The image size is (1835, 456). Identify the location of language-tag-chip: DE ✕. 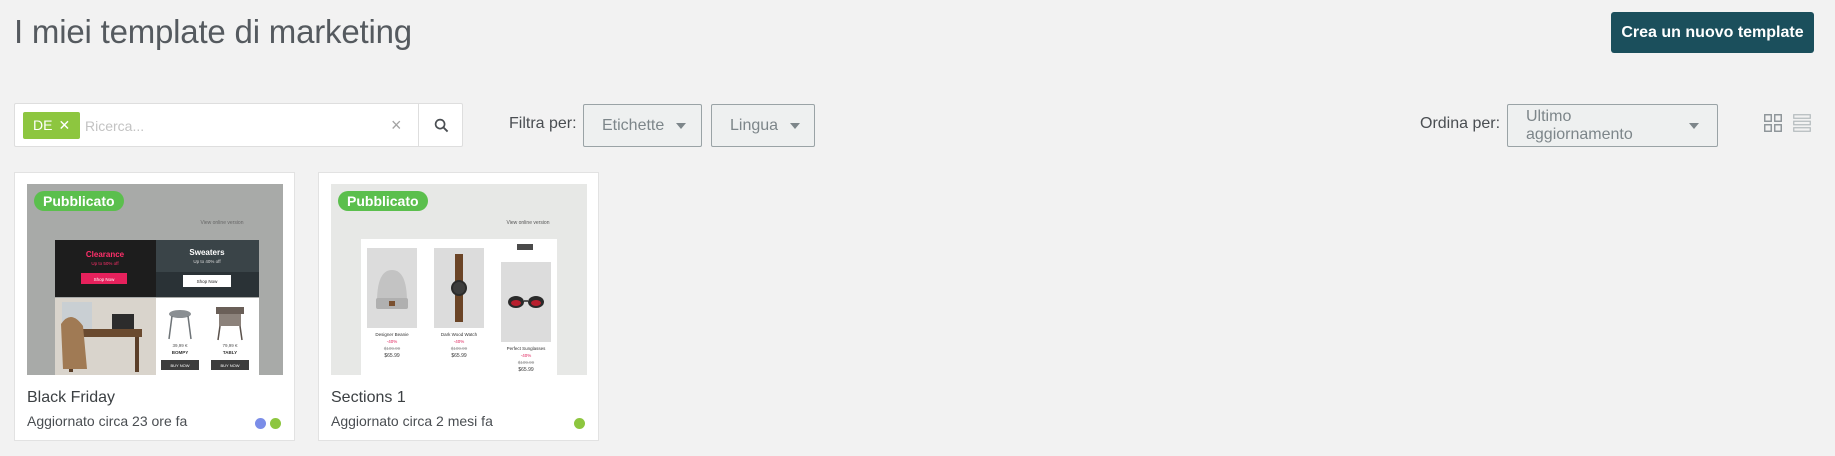
(52, 125).